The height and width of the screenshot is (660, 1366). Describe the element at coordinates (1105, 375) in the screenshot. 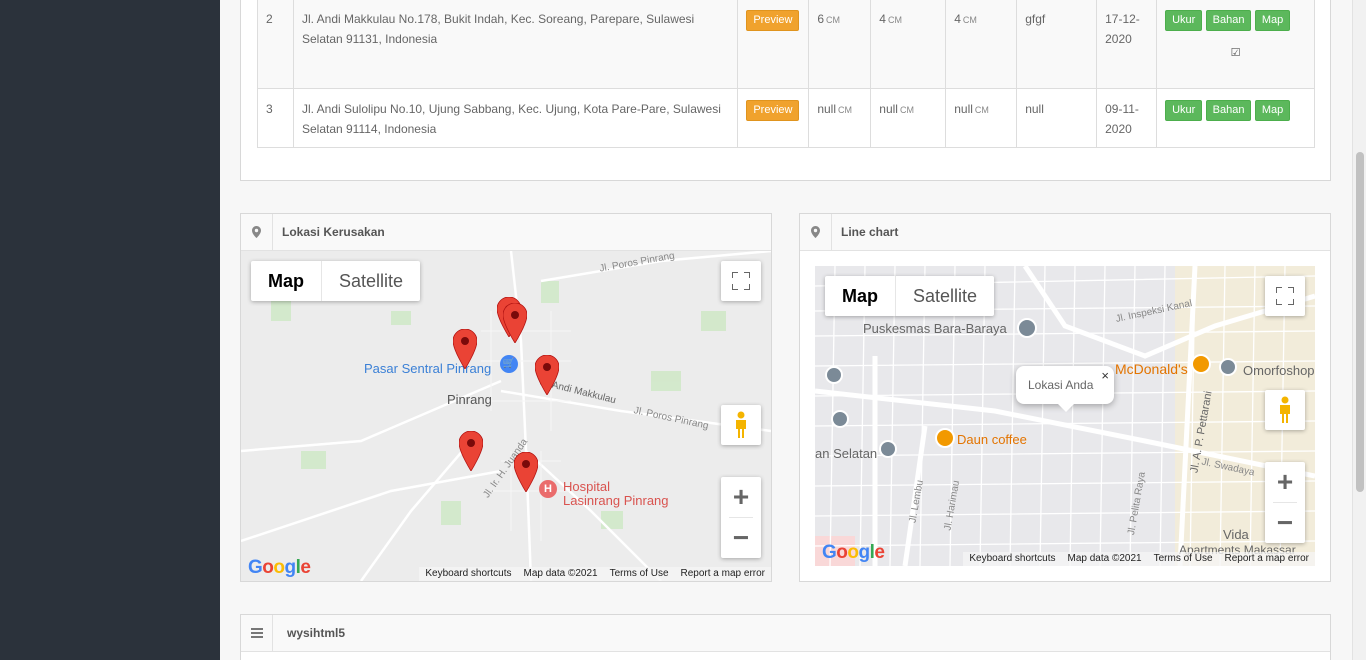

I see `close-icon: ×` at that location.